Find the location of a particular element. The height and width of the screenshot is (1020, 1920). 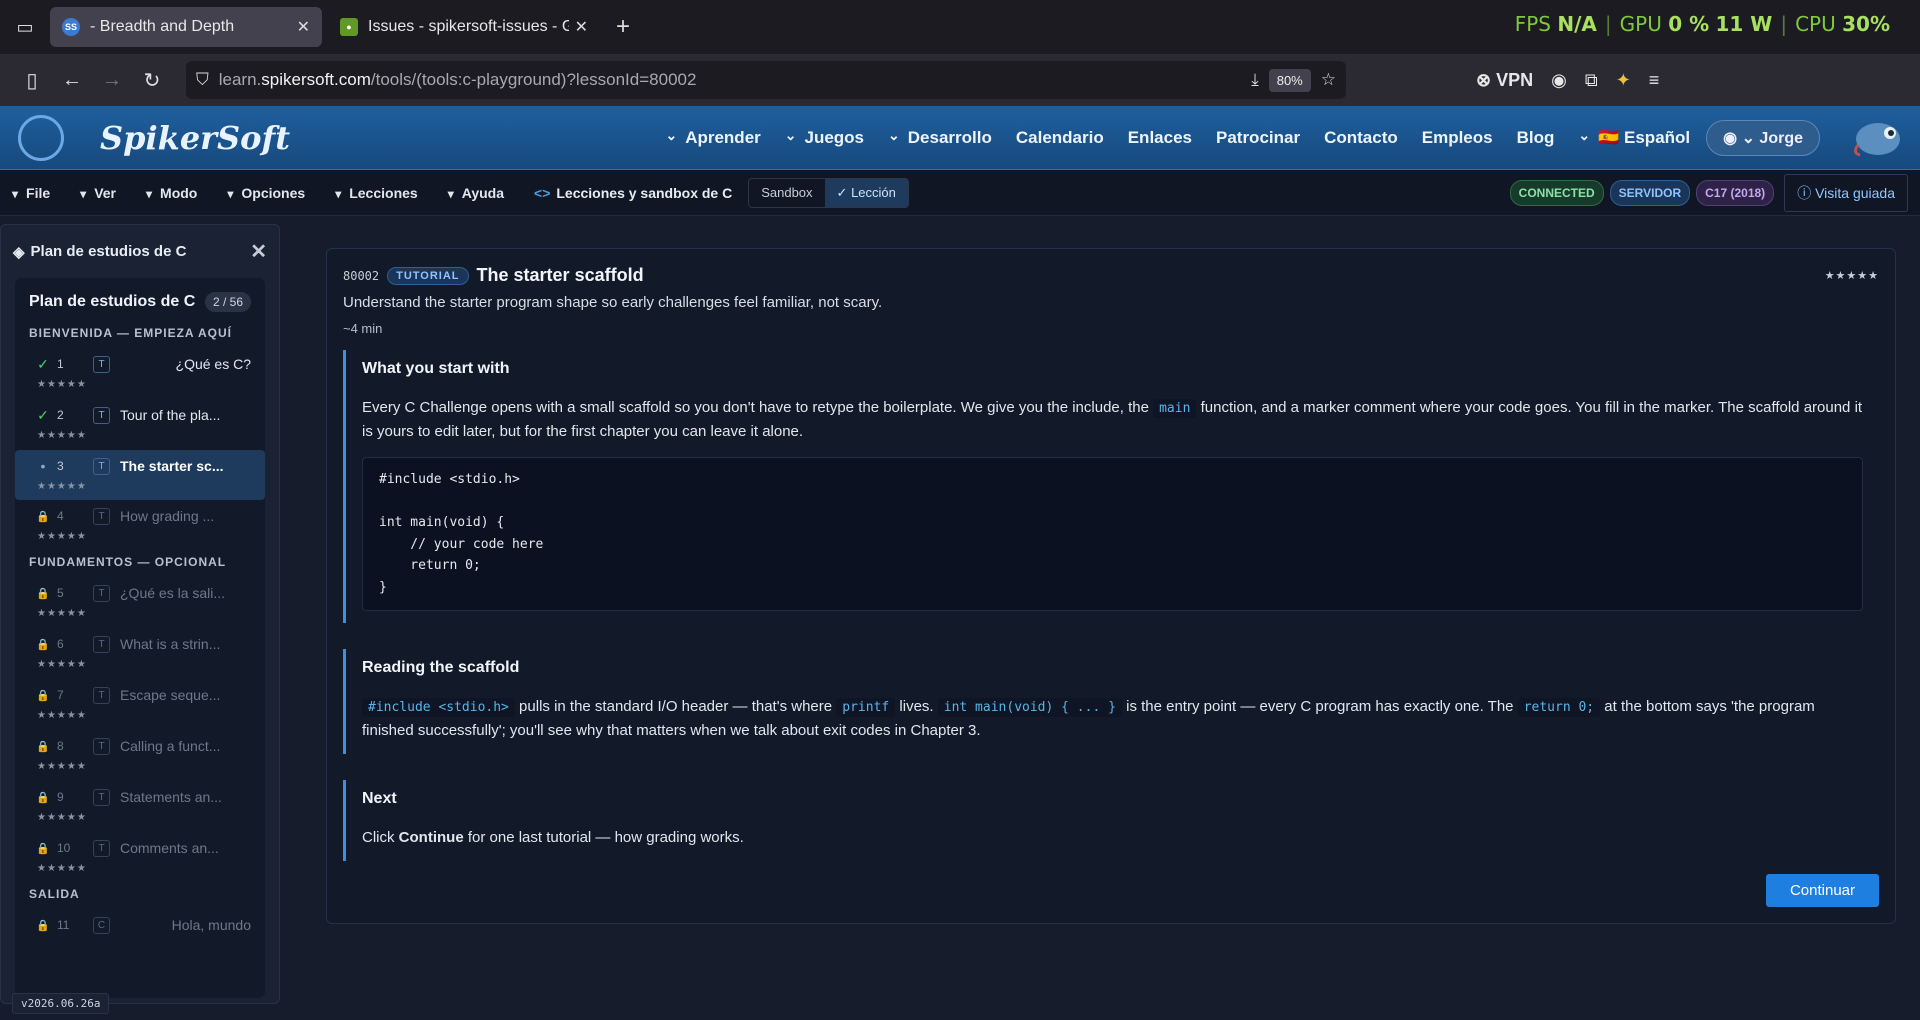

lesson-row: 🔒 11 C Hola, mundo is located at coordinates (140, 925).